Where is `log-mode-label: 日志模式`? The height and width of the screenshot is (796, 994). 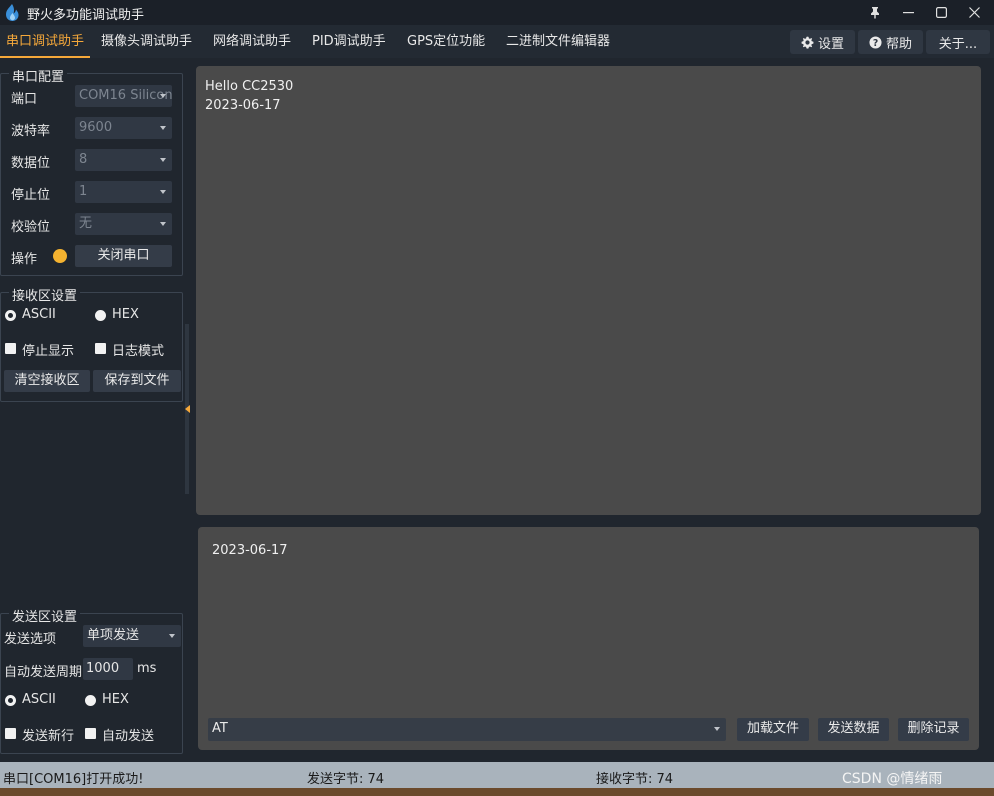
log-mode-label: 日志模式 is located at coordinates (138, 351).